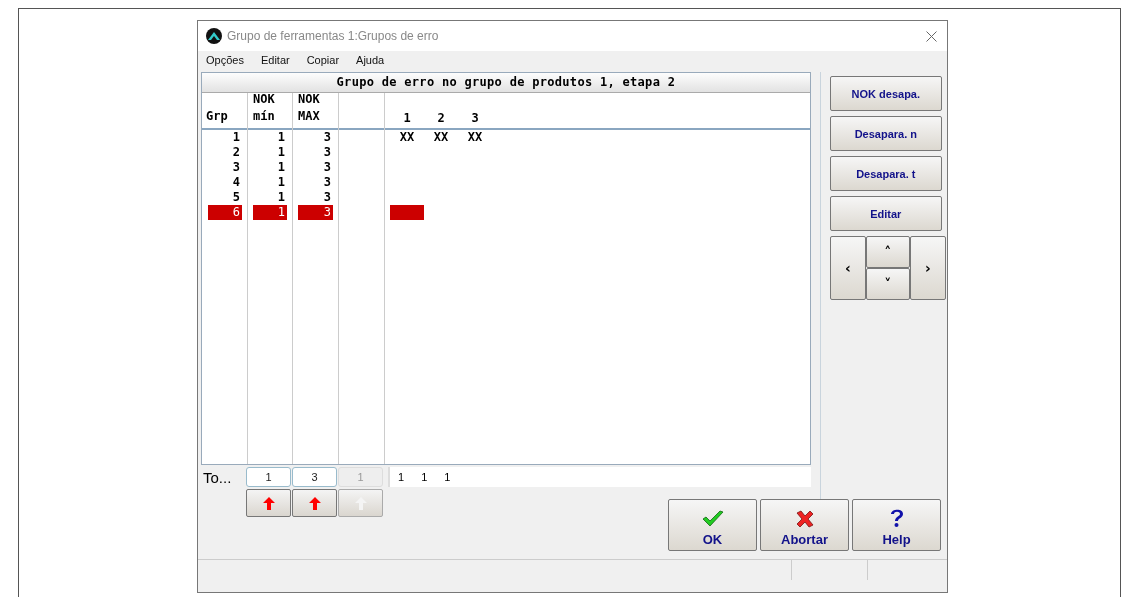 Image resolution: width=1138 pixels, height=597 pixels. Describe the element at coordinates (314, 477) in the screenshot. I see `total-field: 3` at that location.